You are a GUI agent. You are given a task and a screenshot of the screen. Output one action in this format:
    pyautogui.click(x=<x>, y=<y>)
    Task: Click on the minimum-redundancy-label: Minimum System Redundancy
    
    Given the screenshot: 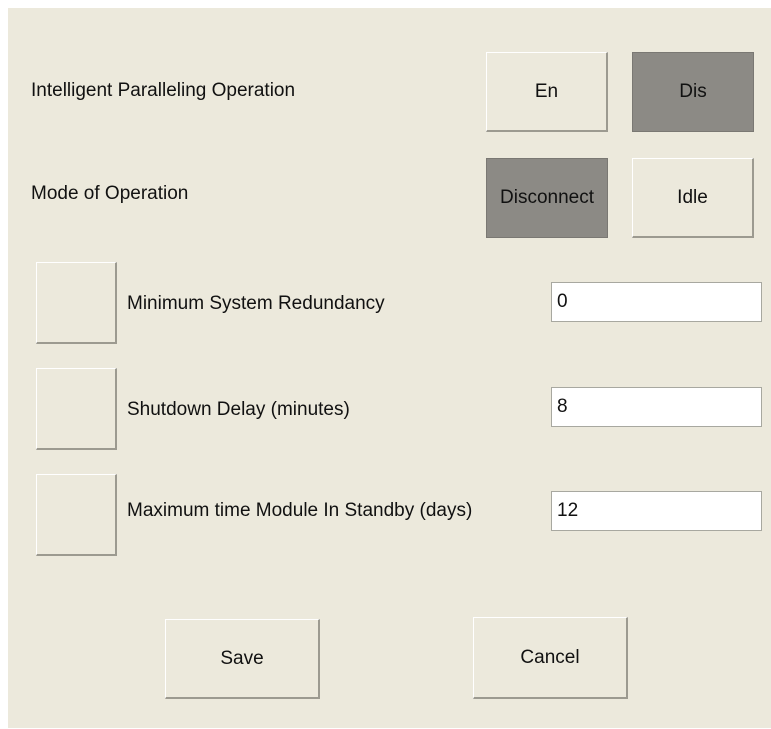 What is the action you would take?
    pyautogui.click(x=256, y=303)
    